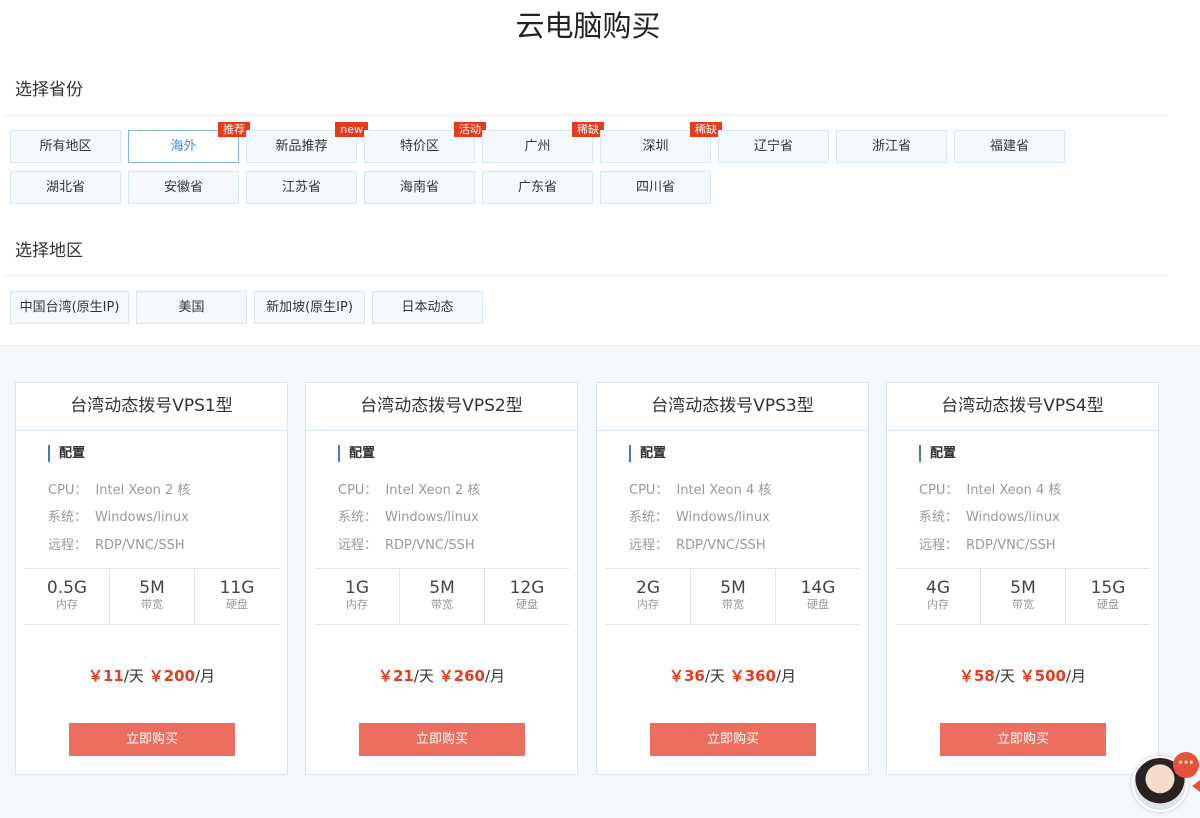  What do you see at coordinates (655, 146) in the screenshot?
I see `chip-label: 深圳` at bounding box center [655, 146].